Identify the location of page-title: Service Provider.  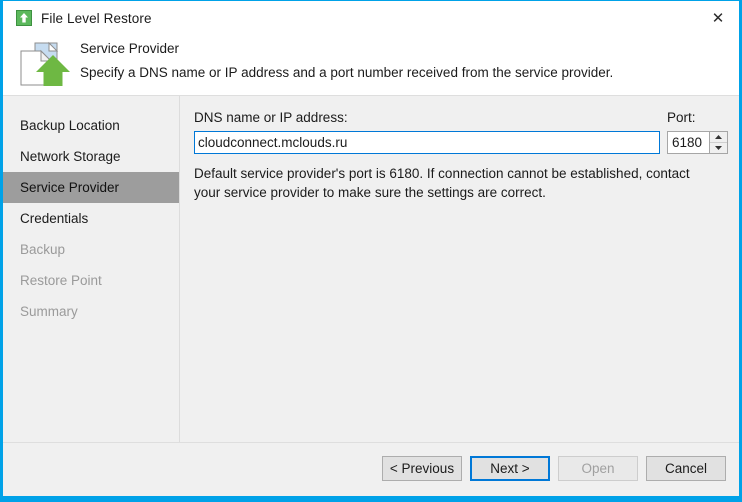
(130, 48).